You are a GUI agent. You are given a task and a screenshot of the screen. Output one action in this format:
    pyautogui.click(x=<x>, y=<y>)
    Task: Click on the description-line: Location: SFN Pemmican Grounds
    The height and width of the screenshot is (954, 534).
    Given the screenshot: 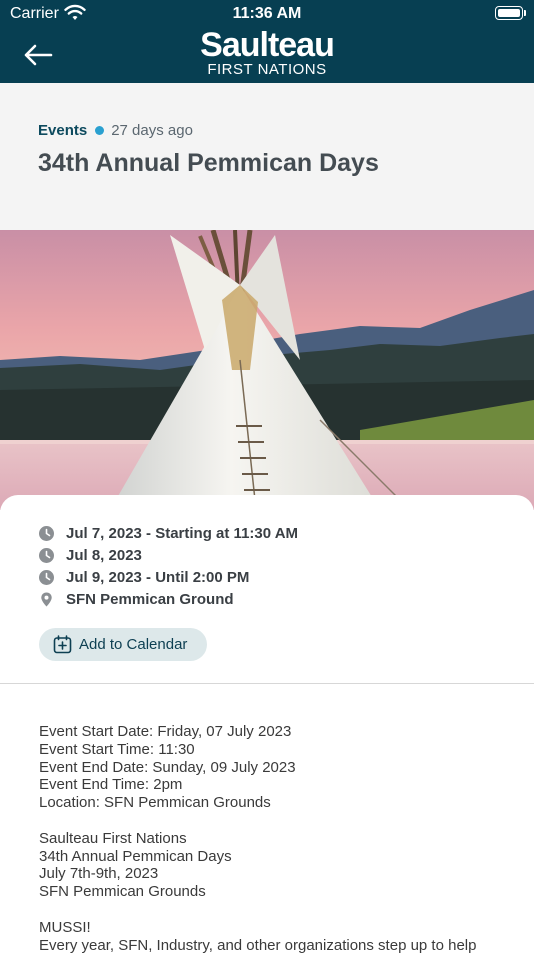 What is the action you would take?
    pyautogui.click(x=155, y=803)
    